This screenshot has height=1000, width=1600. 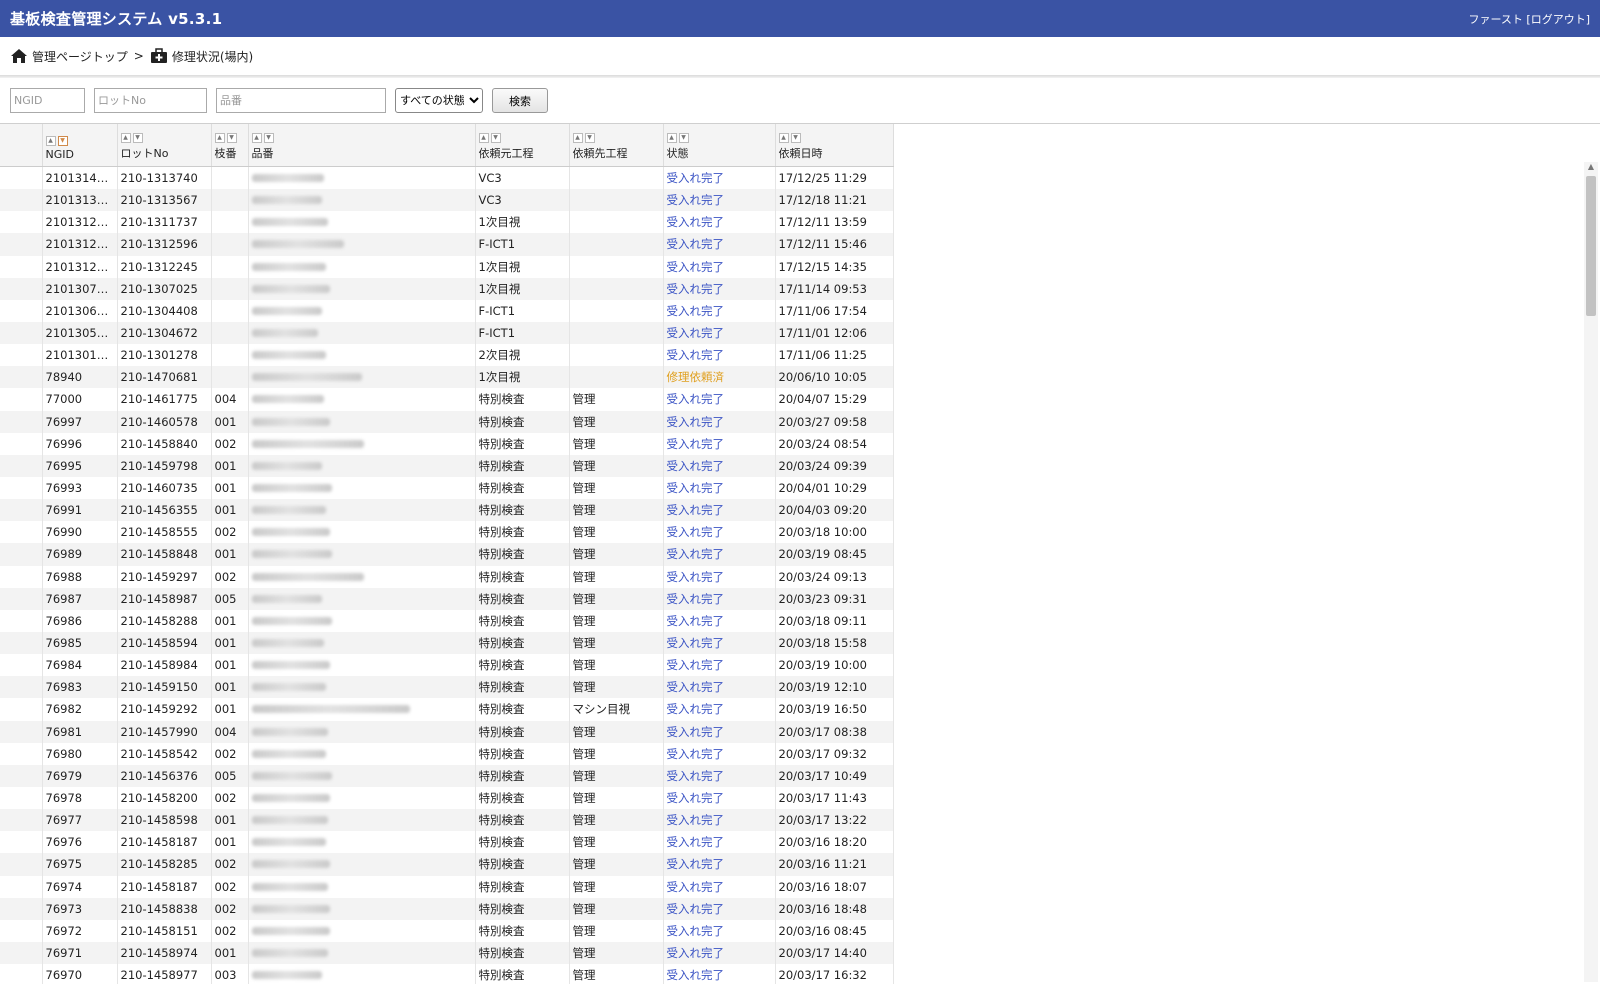 What do you see at coordinates (69, 56) in the screenshot?
I see `breadcrumb-home: 管理ページトップ` at bounding box center [69, 56].